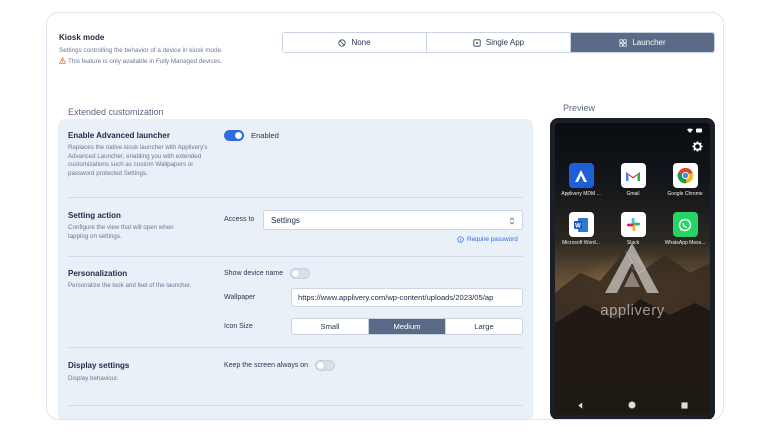  Describe the element at coordinates (239, 219) in the screenshot. I see `access-to-label: Access to` at that location.